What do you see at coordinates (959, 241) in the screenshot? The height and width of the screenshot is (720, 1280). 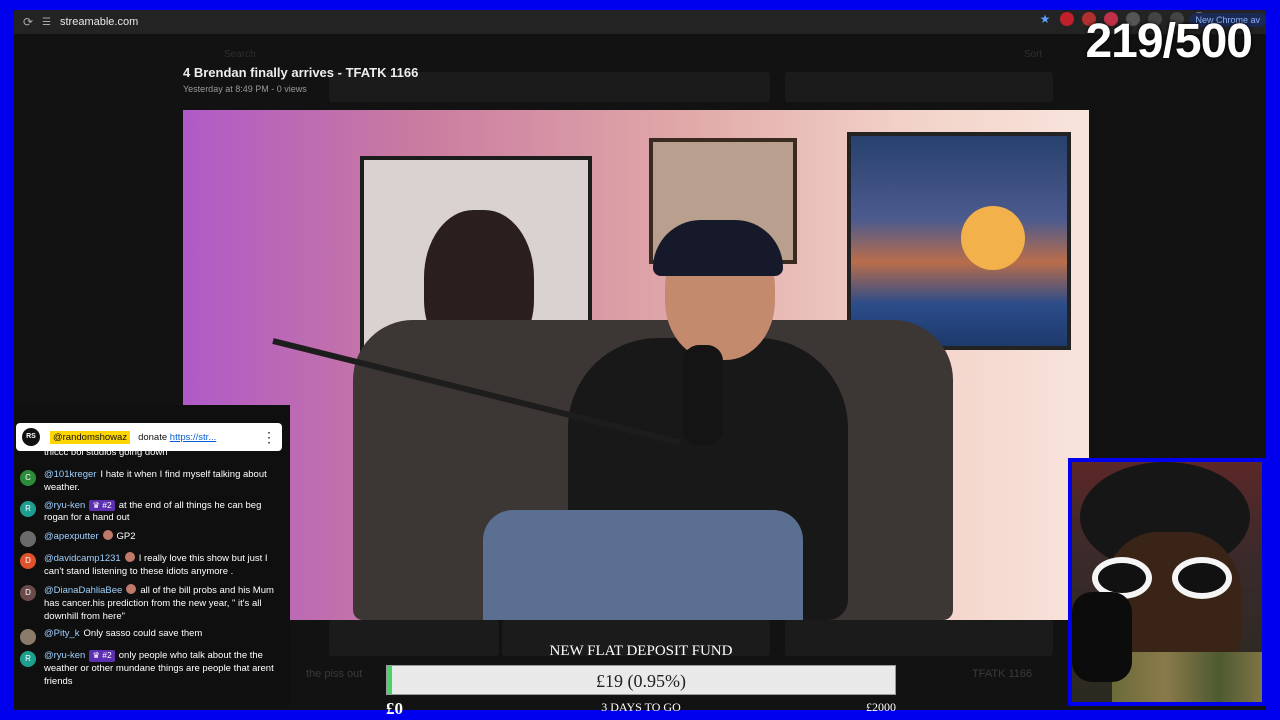 I see `wall-painting` at bounding box center [959, 241].